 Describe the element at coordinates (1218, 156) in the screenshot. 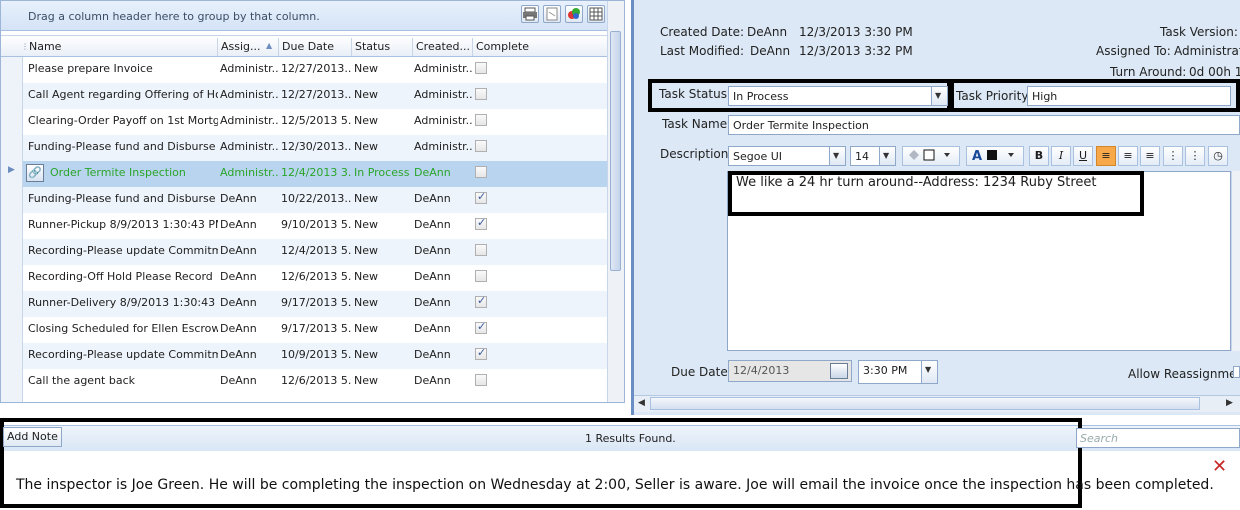

I see `insert-time-icon: ◷` at that location.